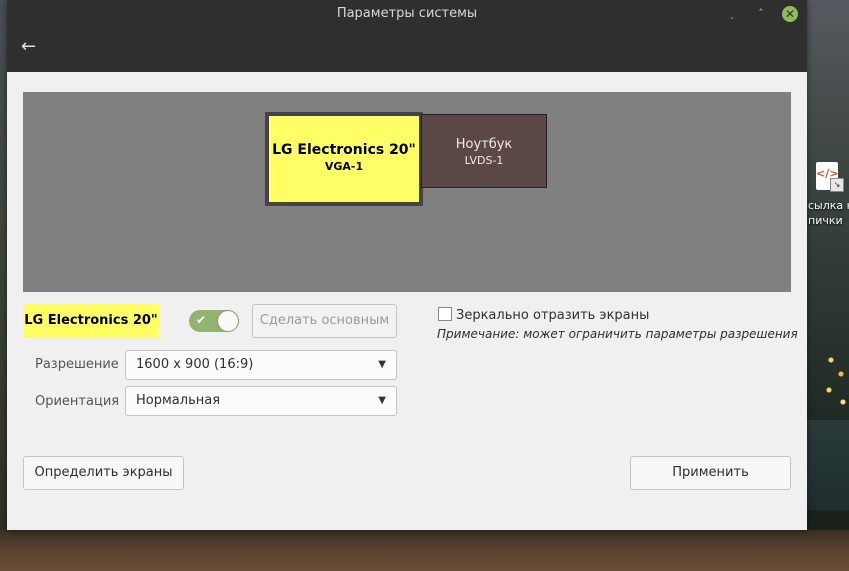  What do you see at coordinates (424, 550) in the screenshot?
I see `desktop-background-bottom` at bounding box center [424, 550].